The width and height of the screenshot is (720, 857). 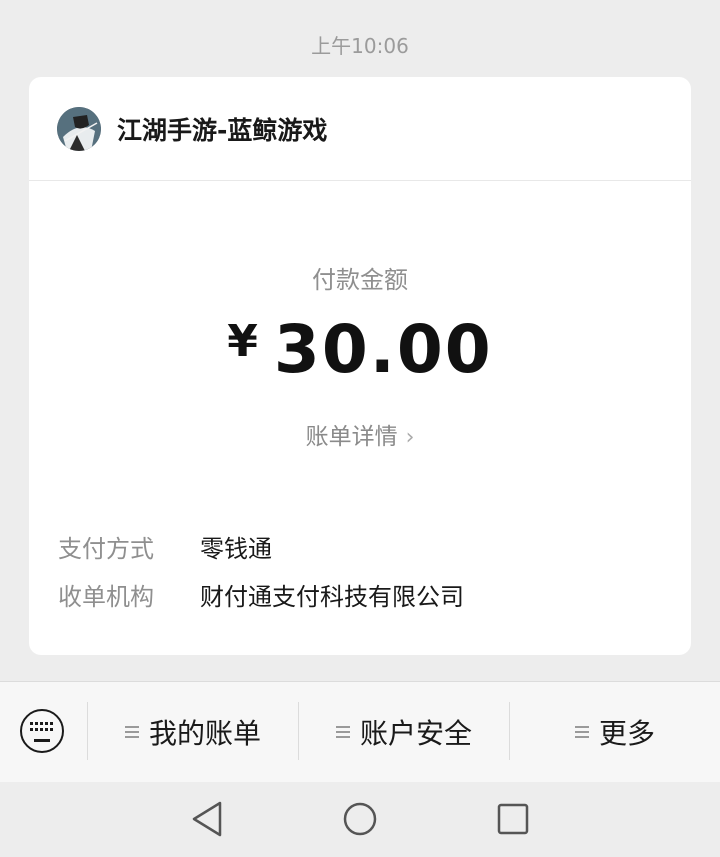 What do you see at coordinates (42, 731) in the screenshot?
I see `keyboard-icon` at bounding box center [42, 731].